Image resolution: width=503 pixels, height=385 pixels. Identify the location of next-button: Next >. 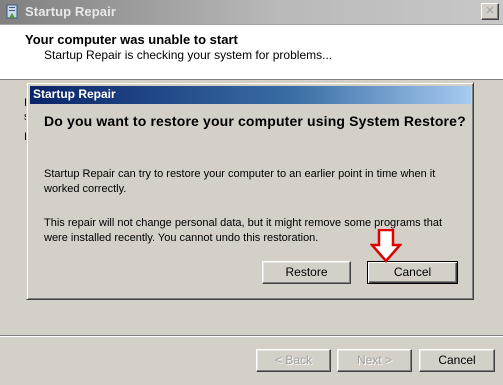
(374, 360).